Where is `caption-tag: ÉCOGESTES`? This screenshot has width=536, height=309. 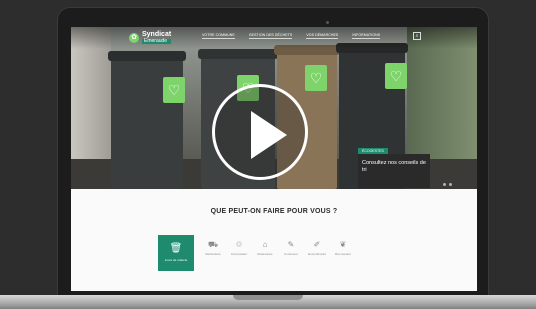 caption-tag: ÉCOGESTES is located at coordinates (373, 151).